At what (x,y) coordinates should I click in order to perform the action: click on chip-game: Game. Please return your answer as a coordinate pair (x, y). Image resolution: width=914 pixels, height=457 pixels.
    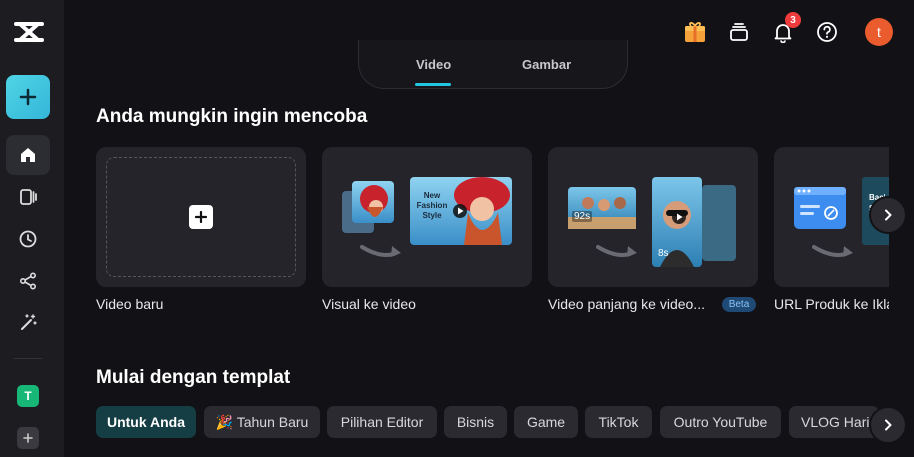
    Looking at the image, I should click on (546, 422).